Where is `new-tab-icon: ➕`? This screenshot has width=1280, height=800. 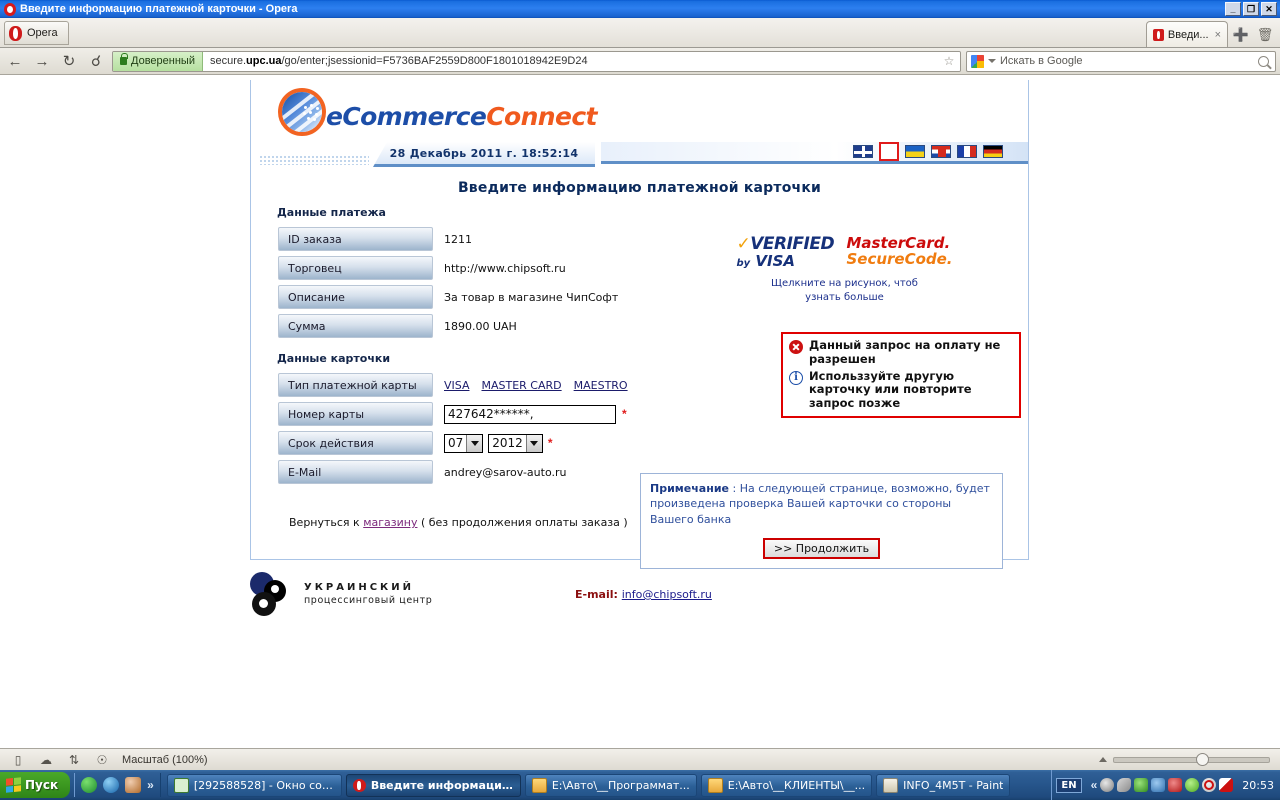
new-tab-icon: ➕ is located at coordinates (1241, 34).